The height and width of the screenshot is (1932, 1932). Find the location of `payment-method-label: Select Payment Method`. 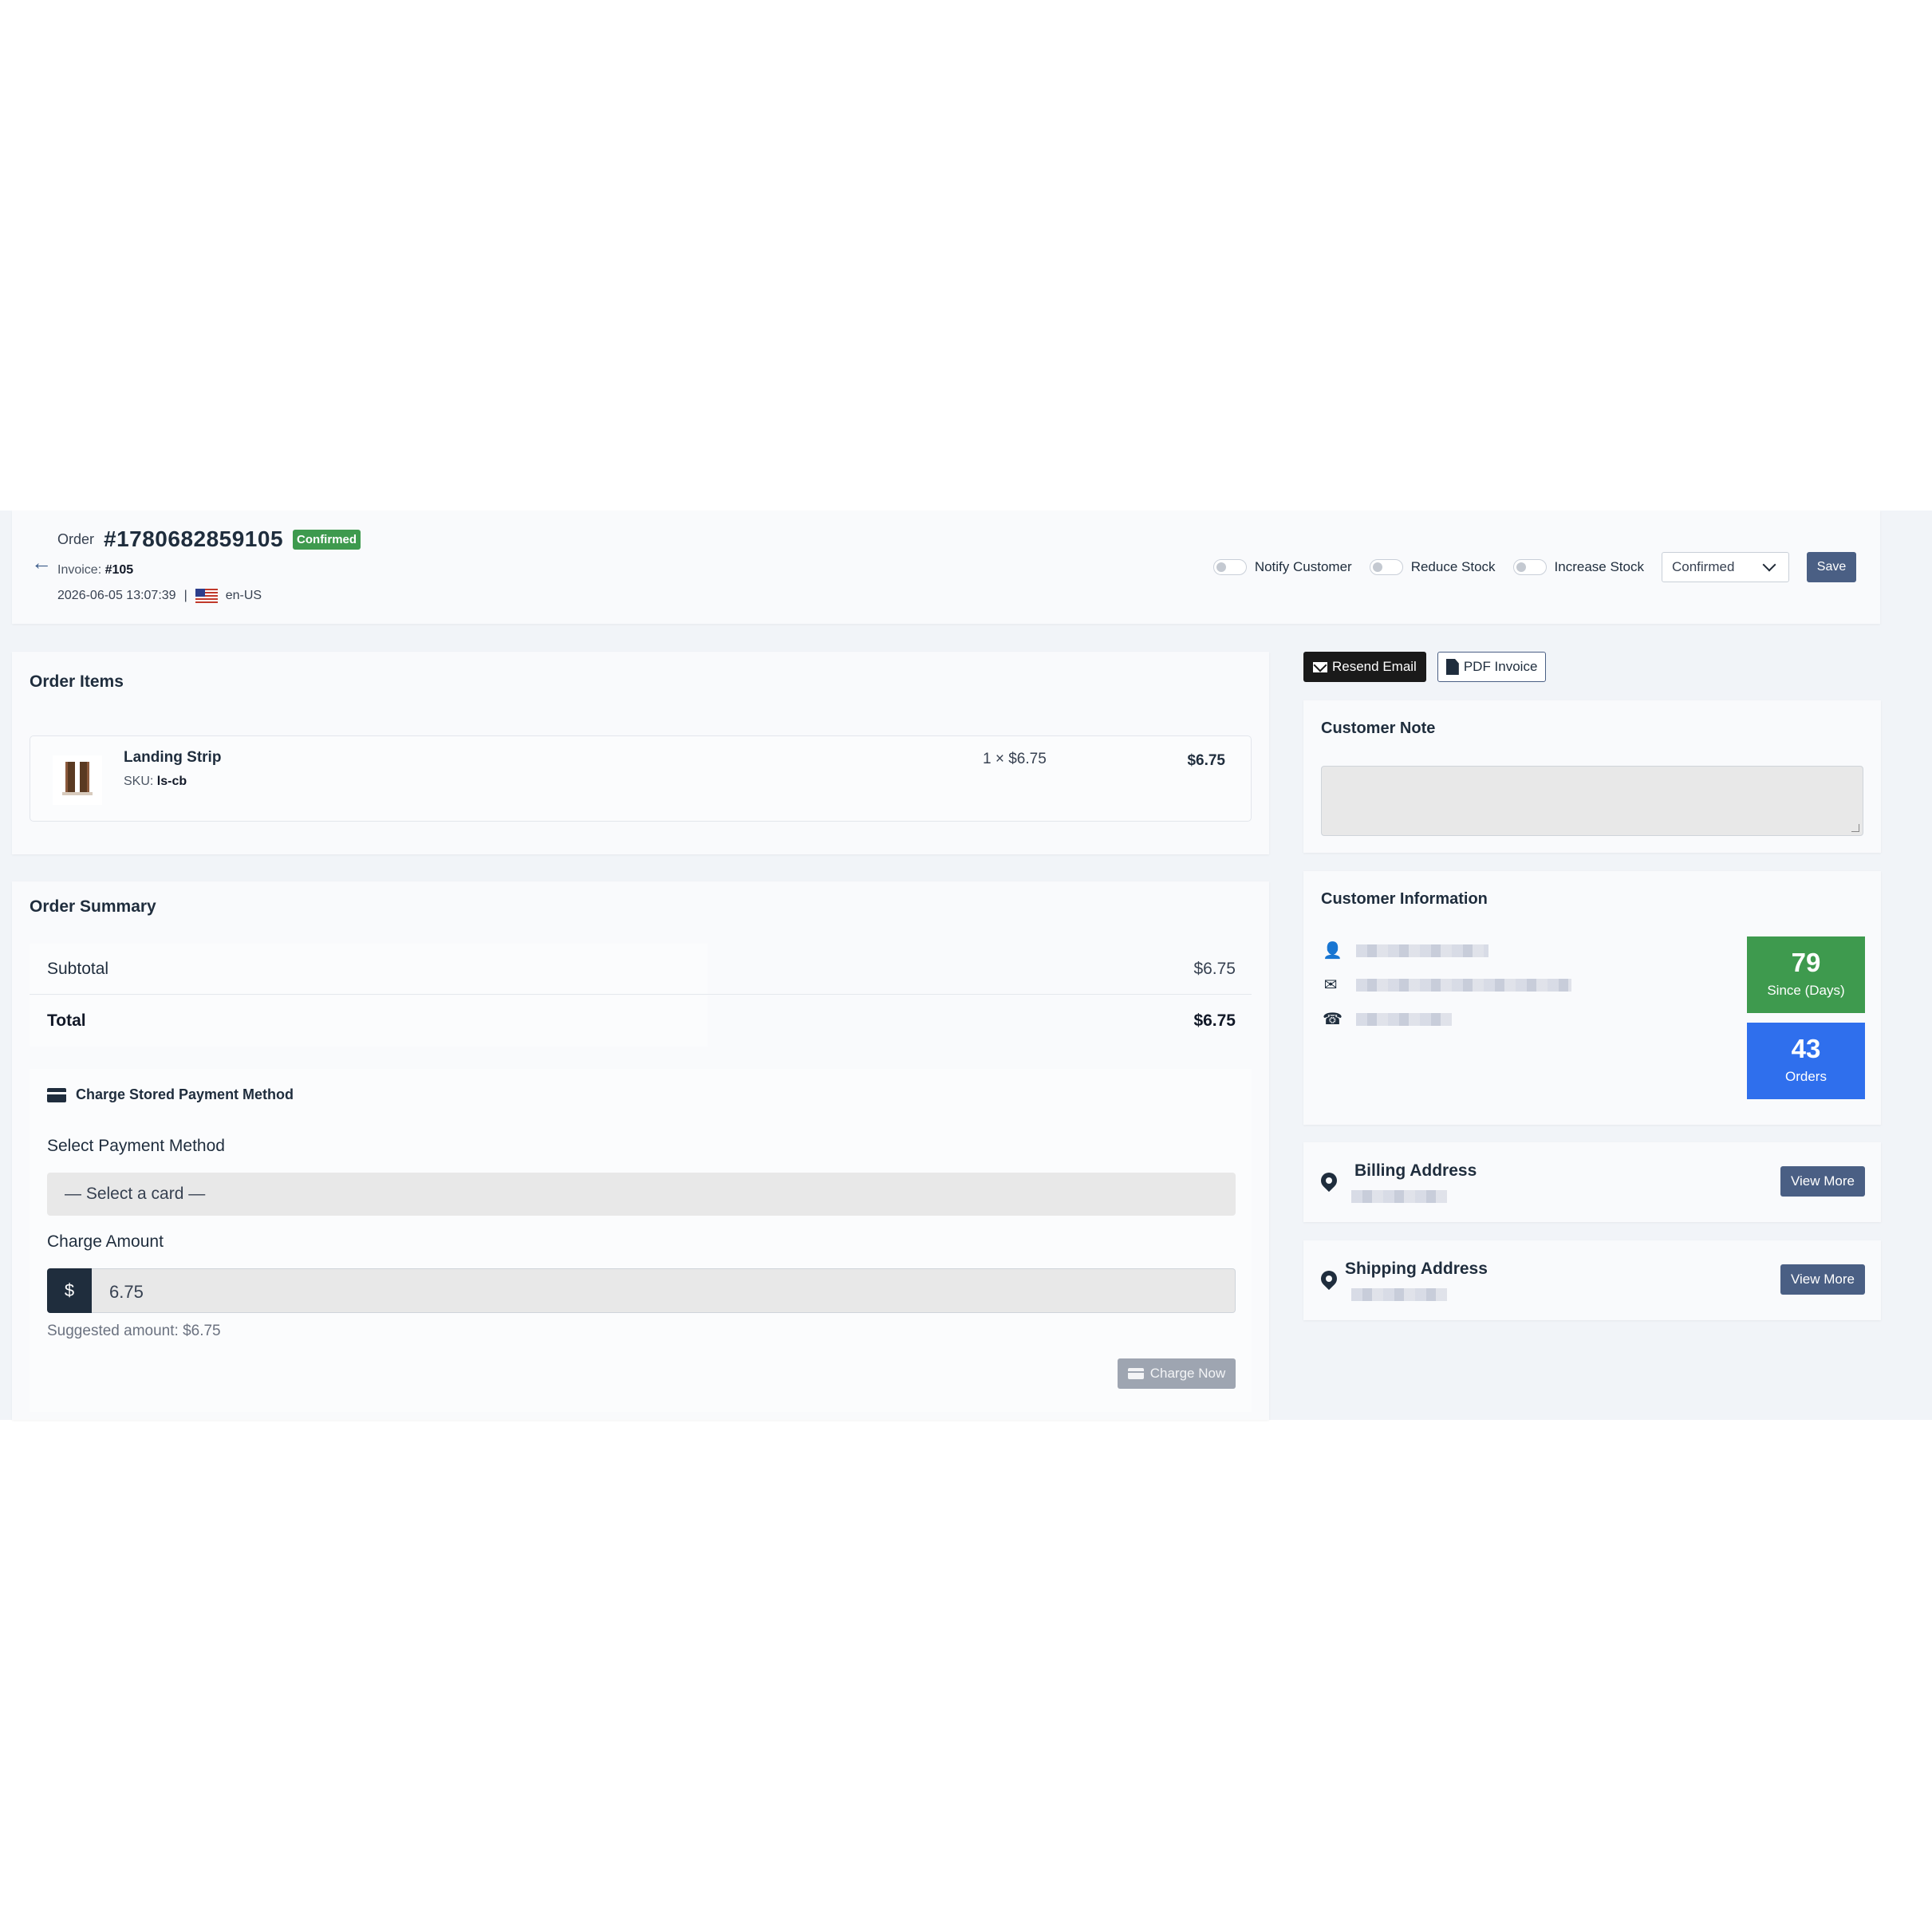

payment-method-label: Select Payment Method is located at coordinates (136, 1146).